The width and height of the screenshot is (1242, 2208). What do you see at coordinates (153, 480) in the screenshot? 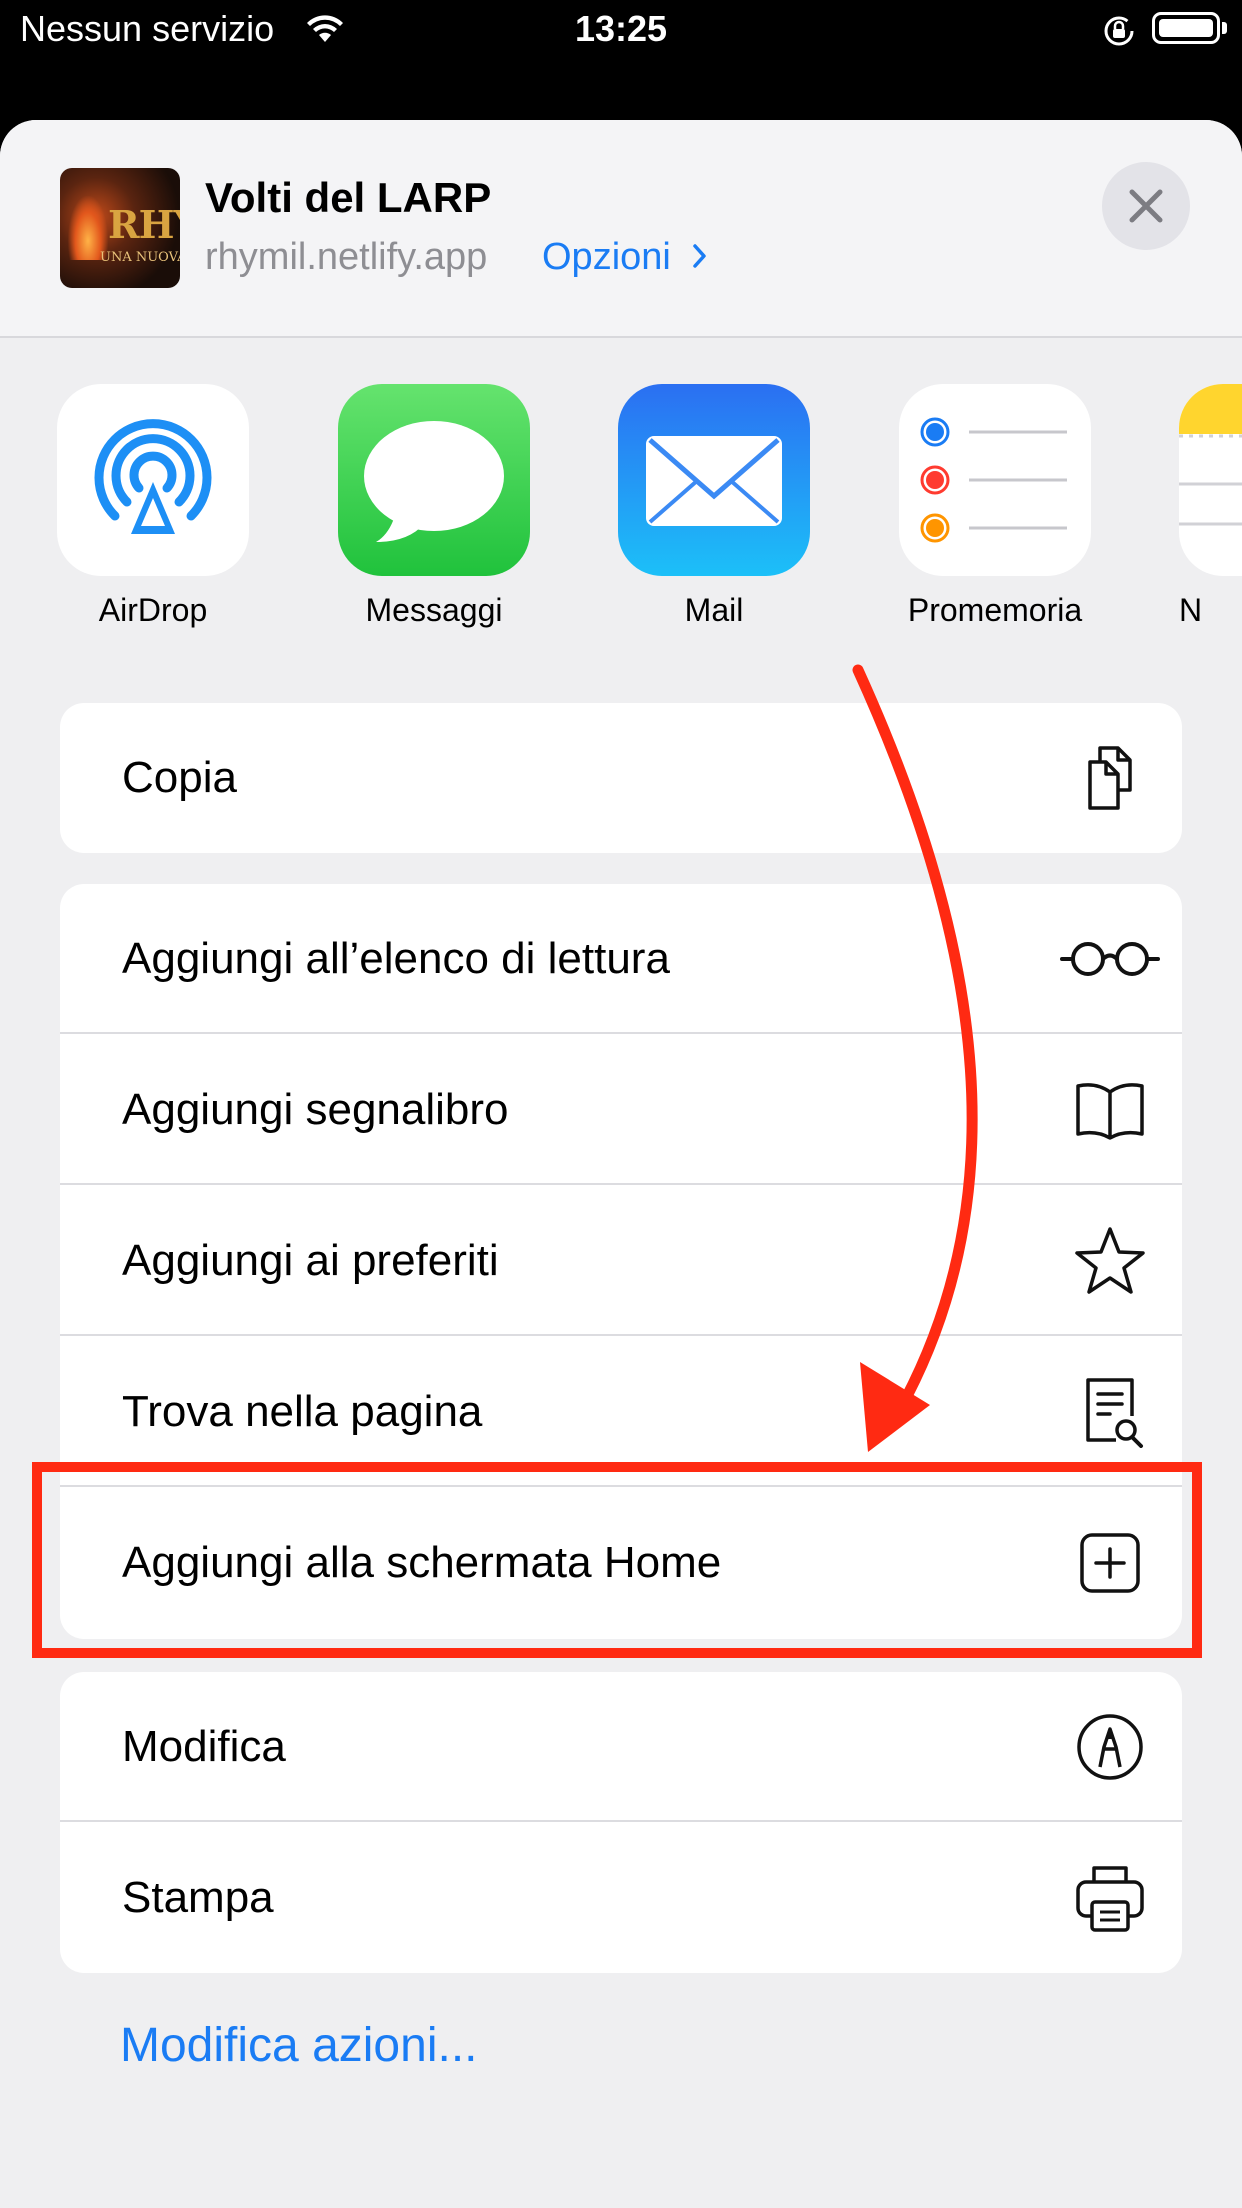
I see `airdrop-icon` at bounding box center [153, 480].